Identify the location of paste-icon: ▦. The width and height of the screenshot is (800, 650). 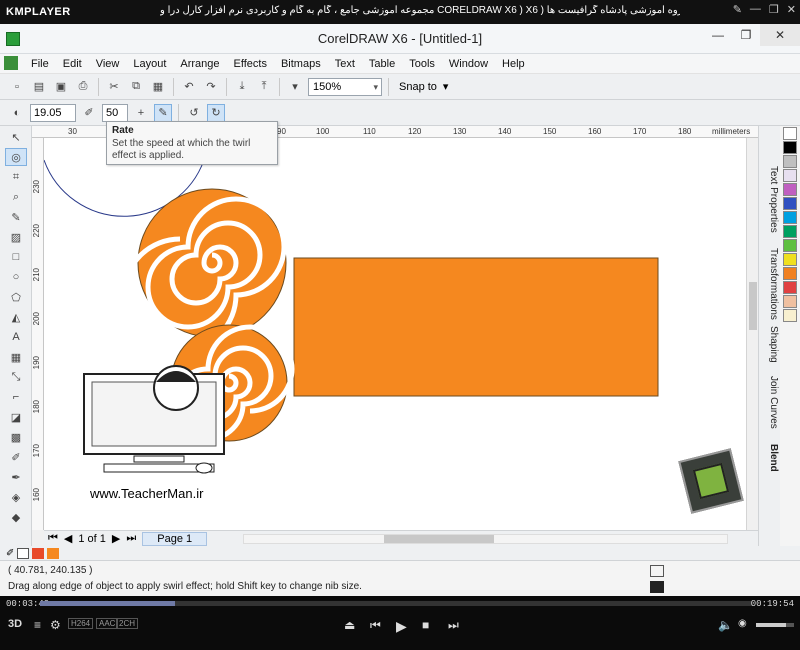
(158, 87).